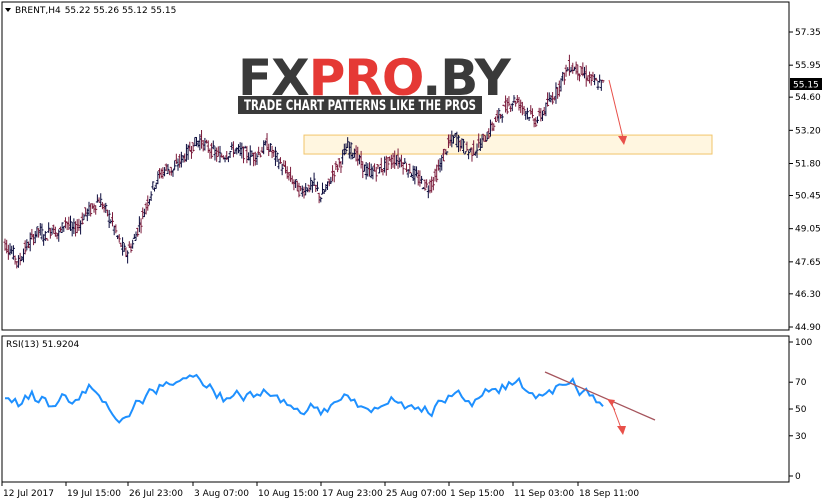  What do you see at coordinates (42, 345) in the screenshot?
I see `rsi-label: RSI(13) 51.9204` at bounding box center [42, 345].